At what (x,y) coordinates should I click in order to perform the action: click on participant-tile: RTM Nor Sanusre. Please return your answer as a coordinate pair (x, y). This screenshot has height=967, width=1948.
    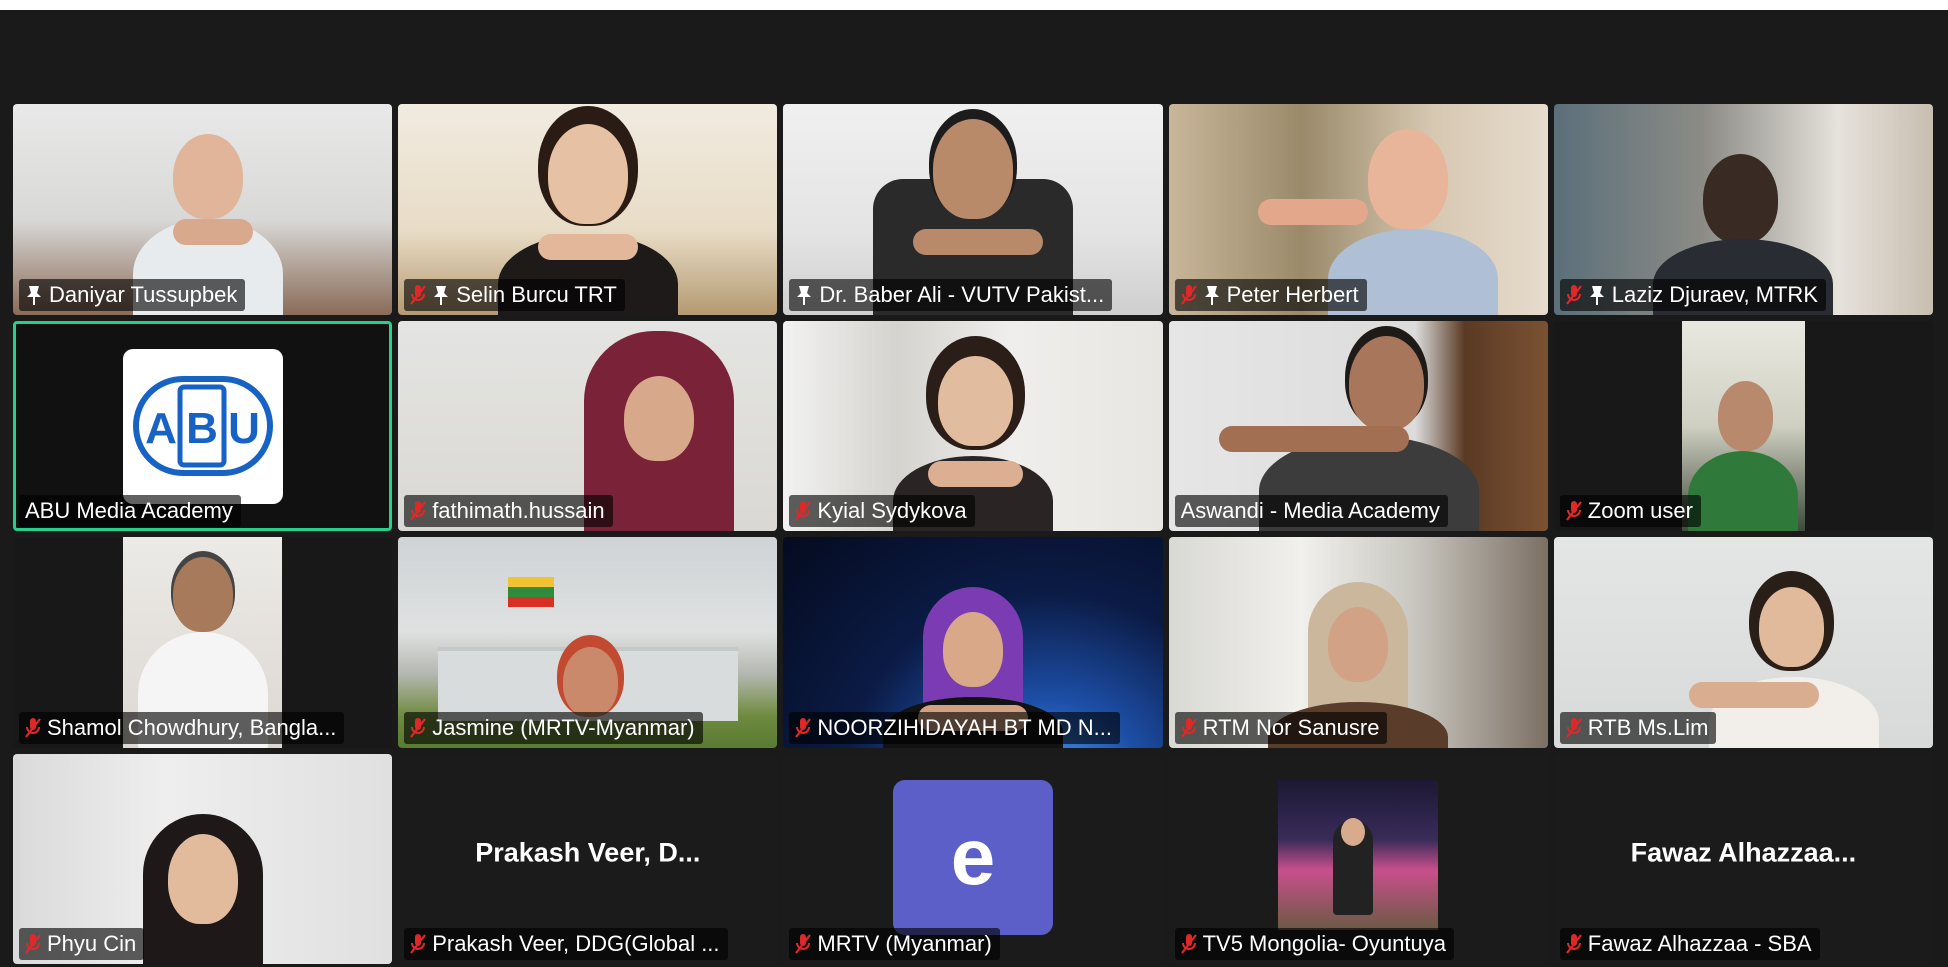
    Looking at the image, I should click on (1358, 642).